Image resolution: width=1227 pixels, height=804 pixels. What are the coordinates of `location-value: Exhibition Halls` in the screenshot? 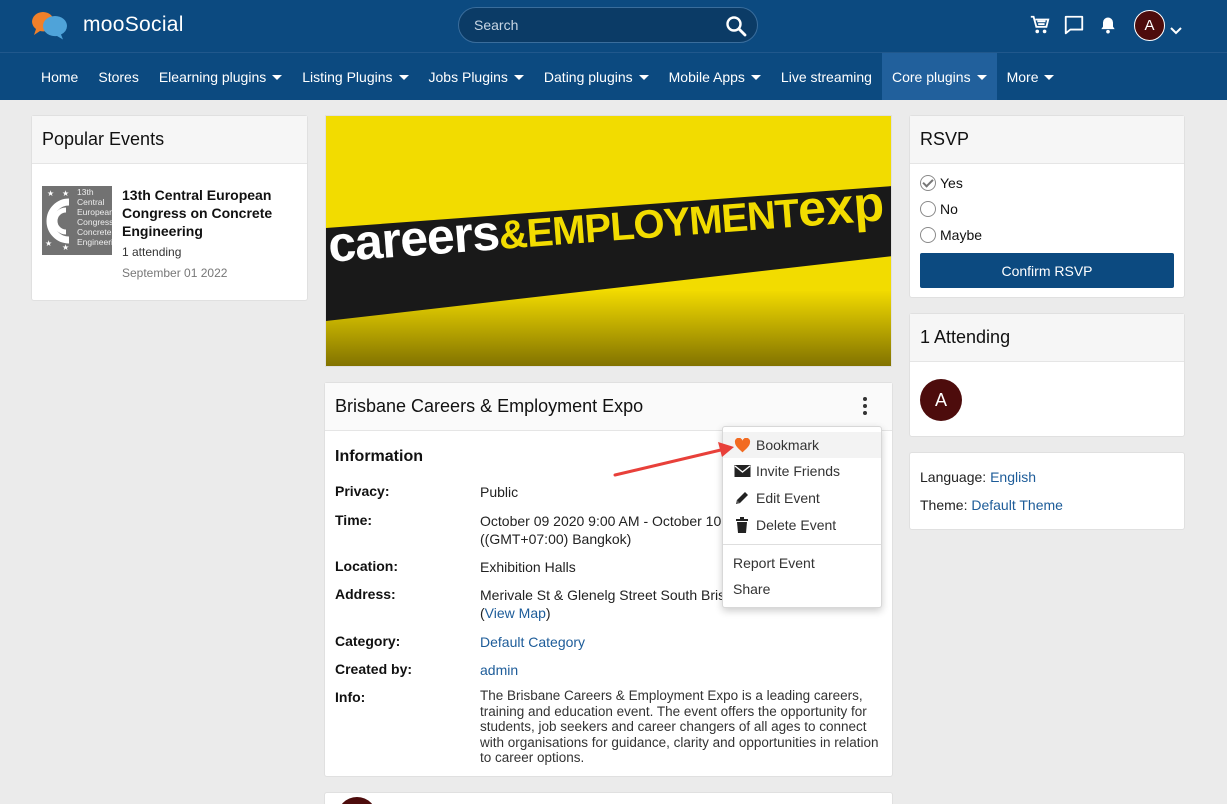 It's located at (528, 567).